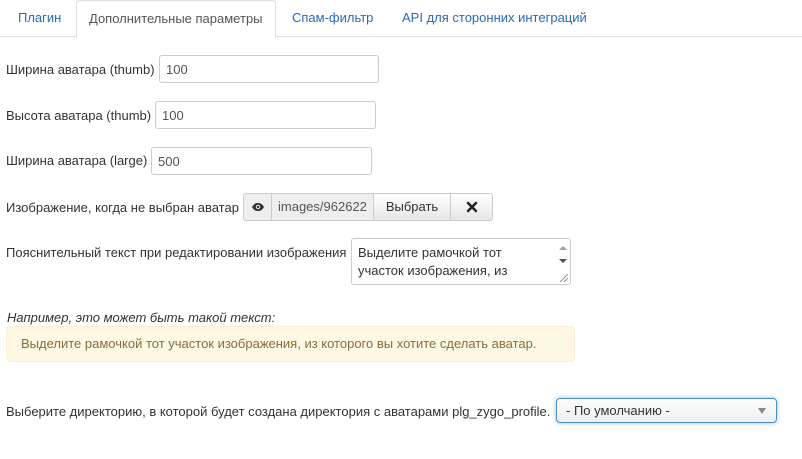  What do you see at coordinates (564, 278) in the screenshot?
I see `resize-grip-icon` at bounding box center [564, 278].